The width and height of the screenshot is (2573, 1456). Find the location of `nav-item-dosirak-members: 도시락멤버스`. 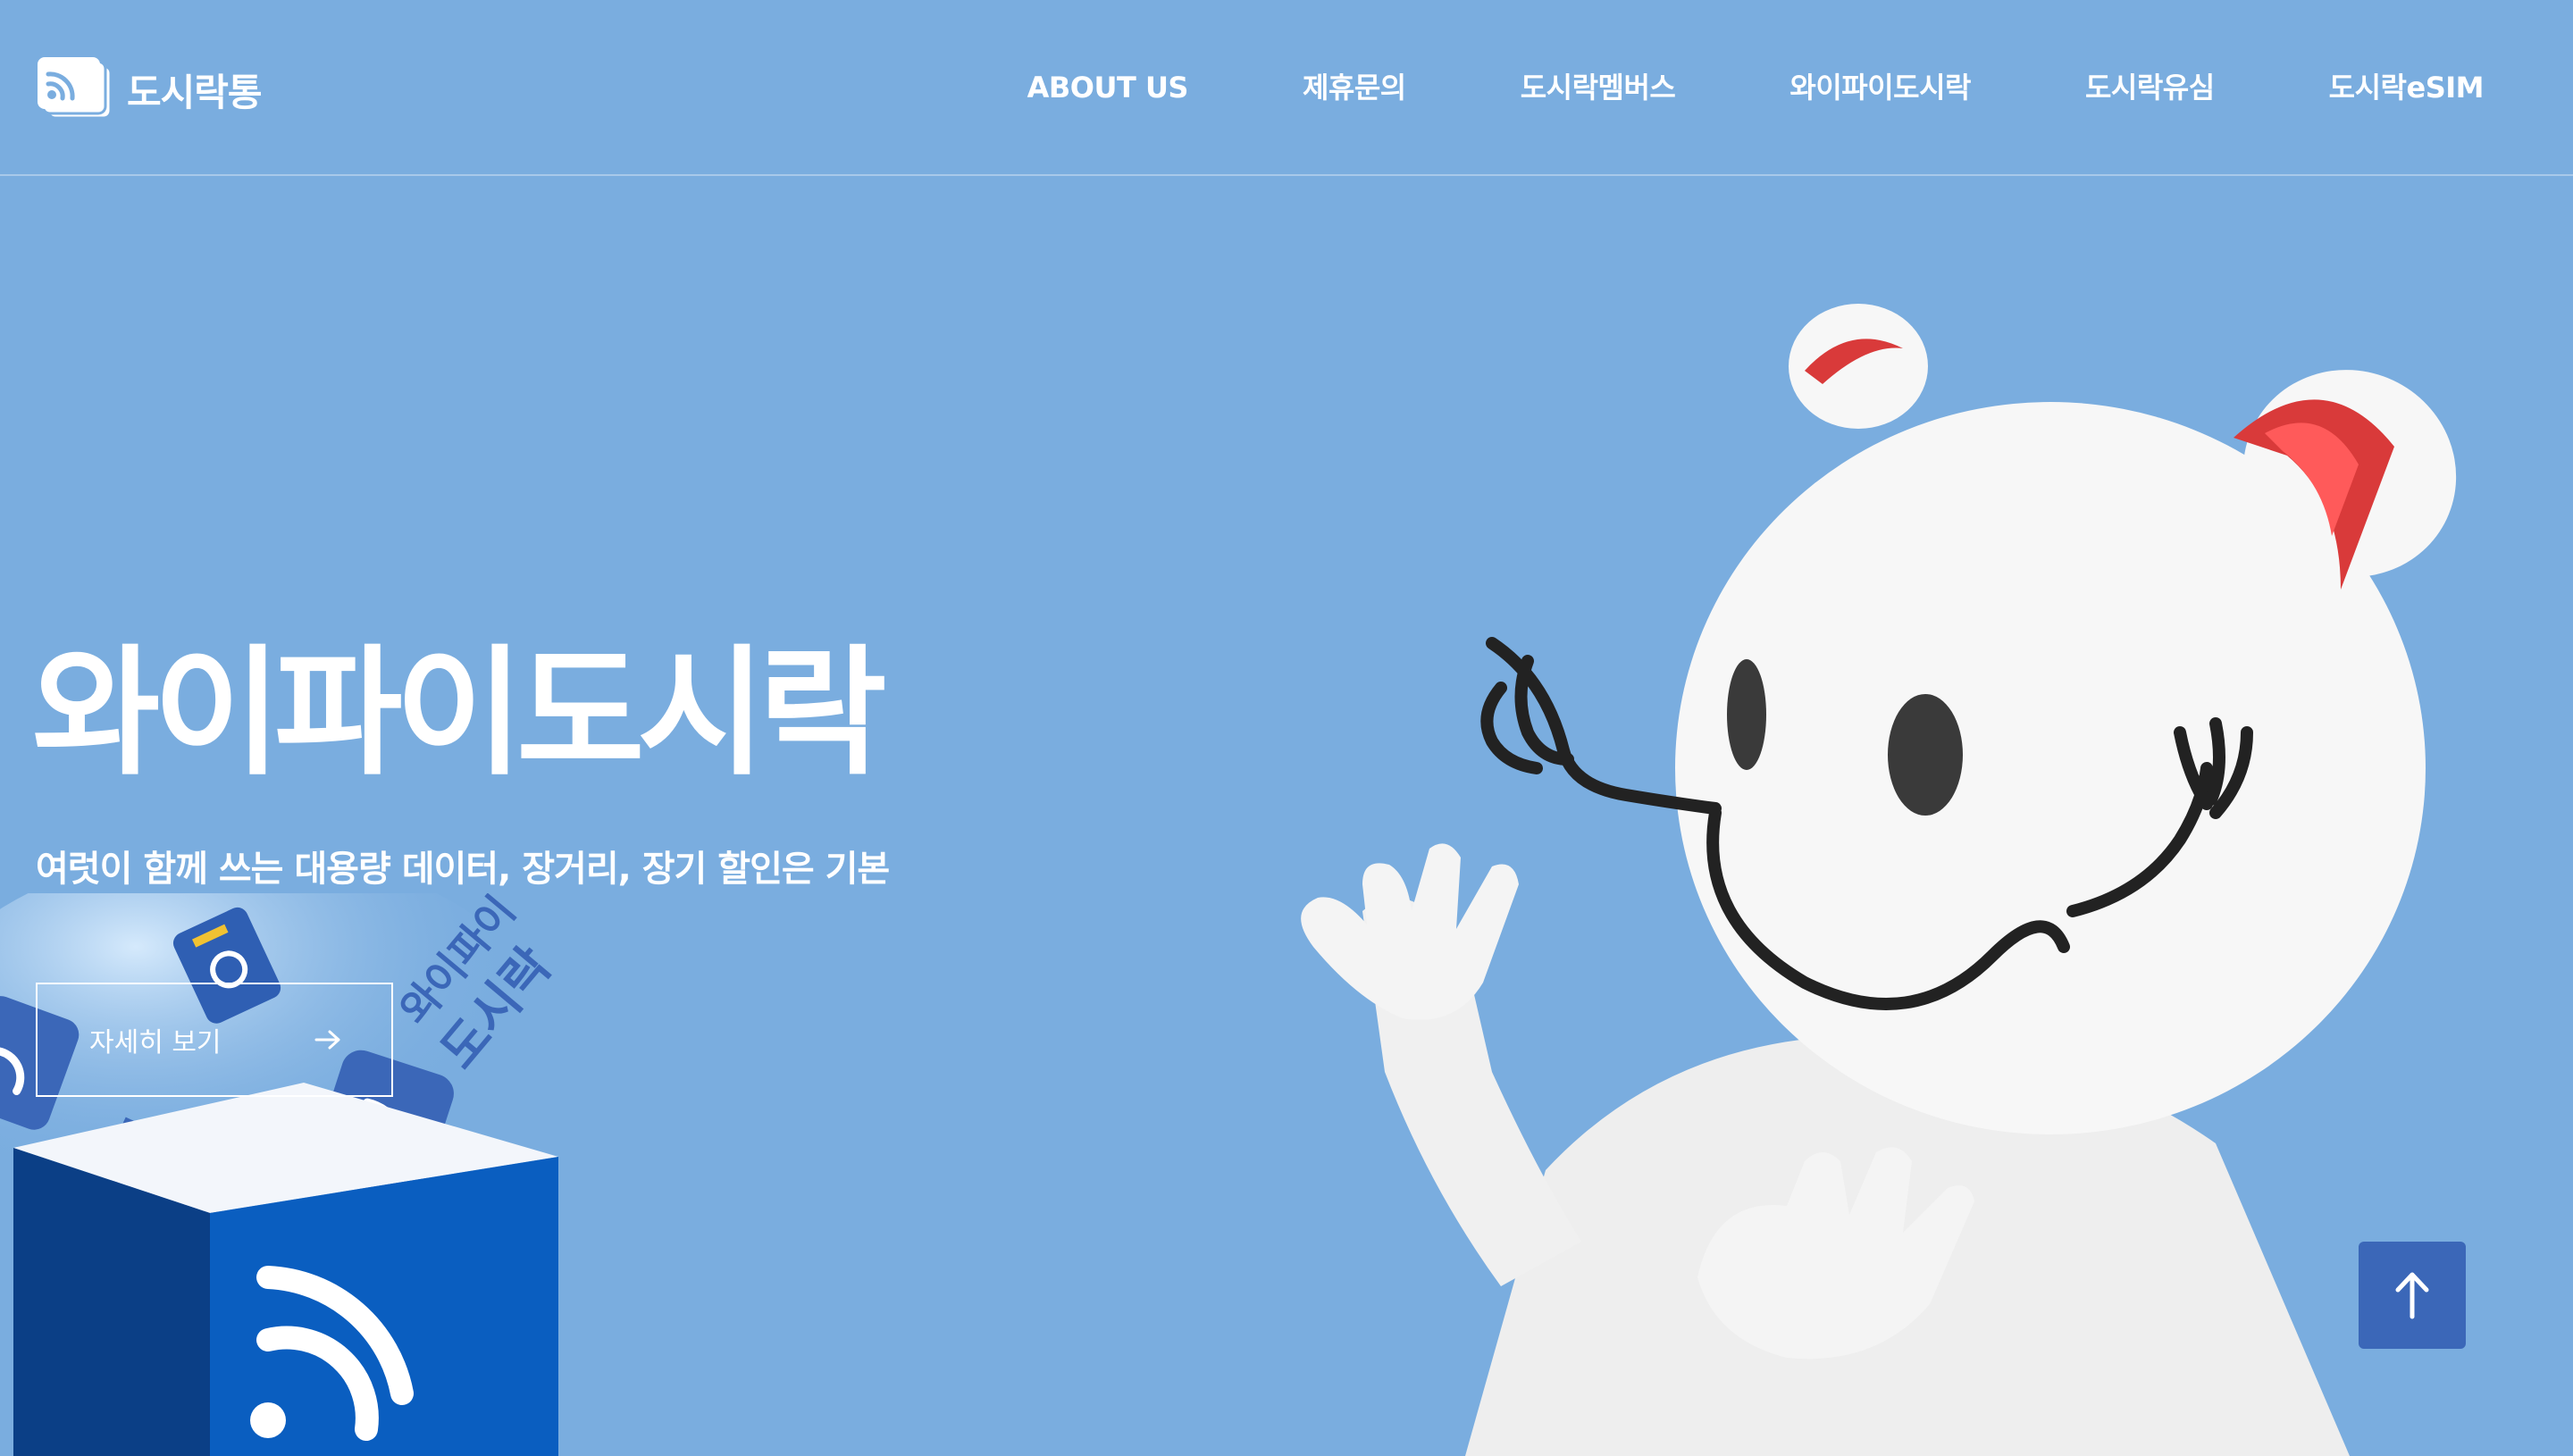

nav-item-dosirak-members: 도시락멤버스 is located at coordinates (1598, 88).